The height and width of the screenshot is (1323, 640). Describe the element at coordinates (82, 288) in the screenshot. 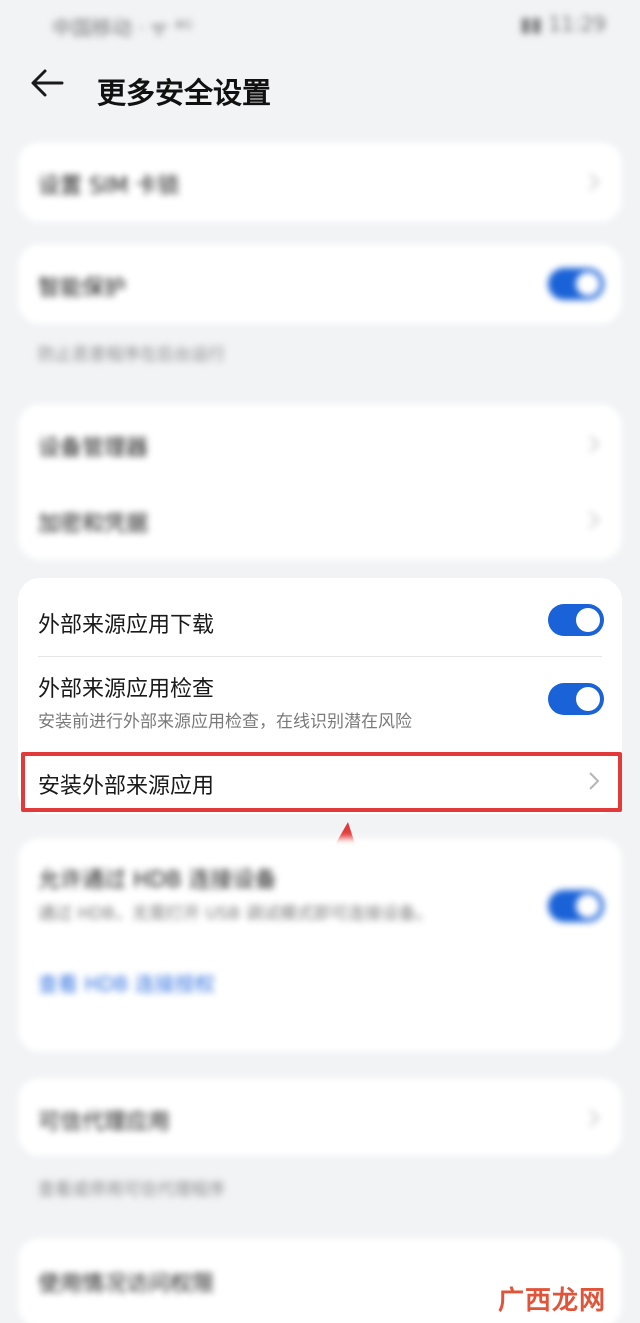

I see `smart-protect-label: 智能保护` at that location.